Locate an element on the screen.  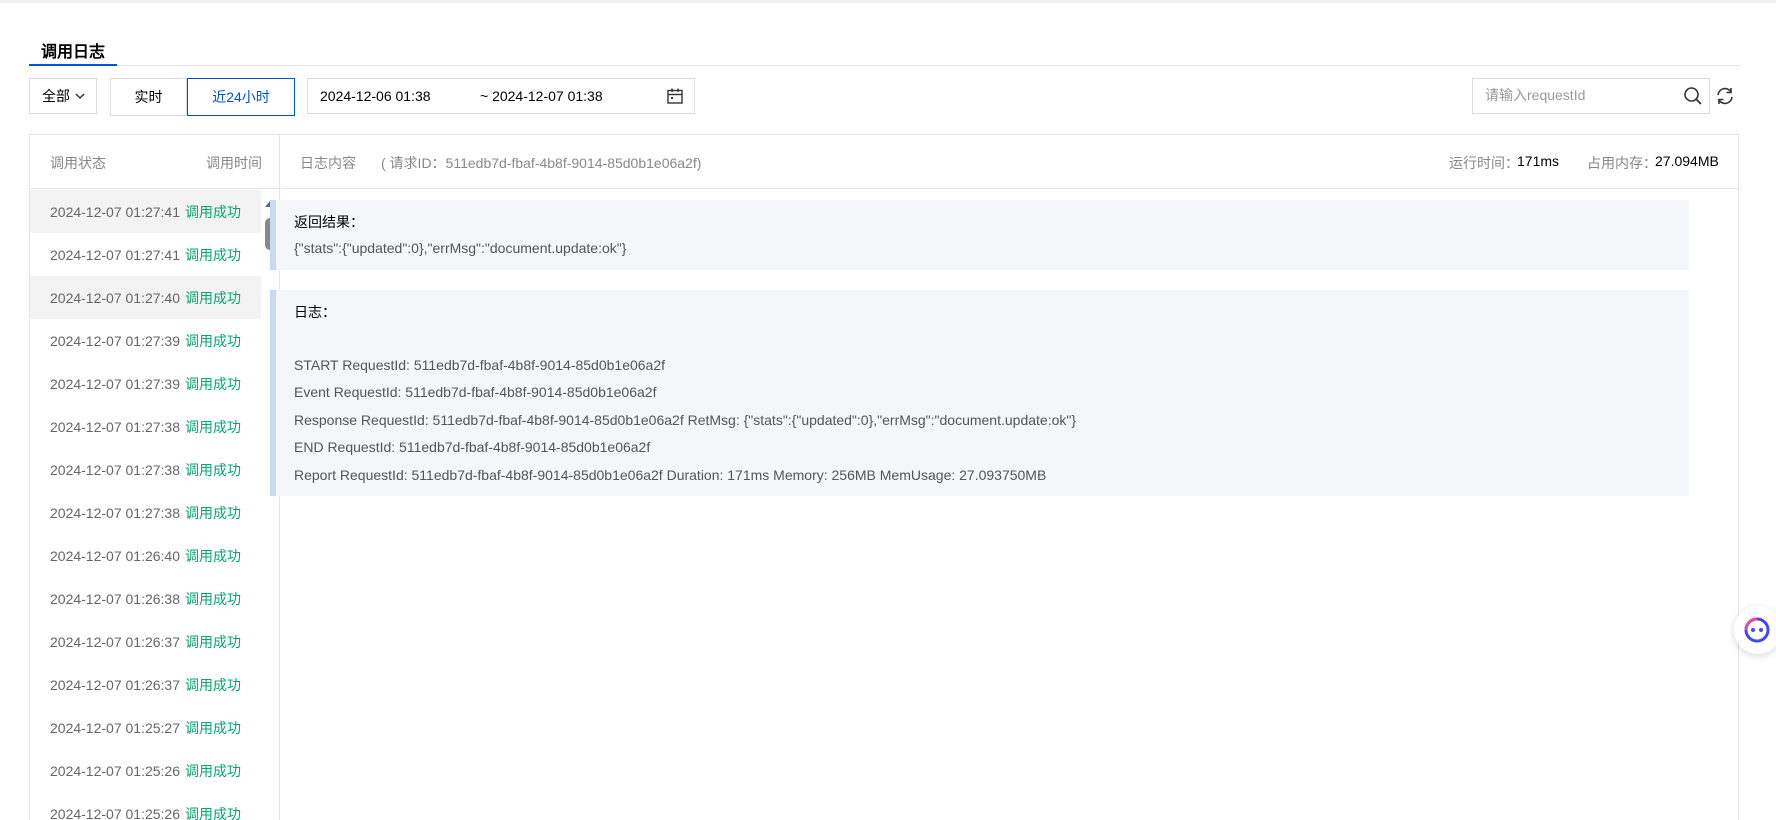
list-item: 2024-12-07 01:26:38 调用成功 is located at coordinates (145, 598).